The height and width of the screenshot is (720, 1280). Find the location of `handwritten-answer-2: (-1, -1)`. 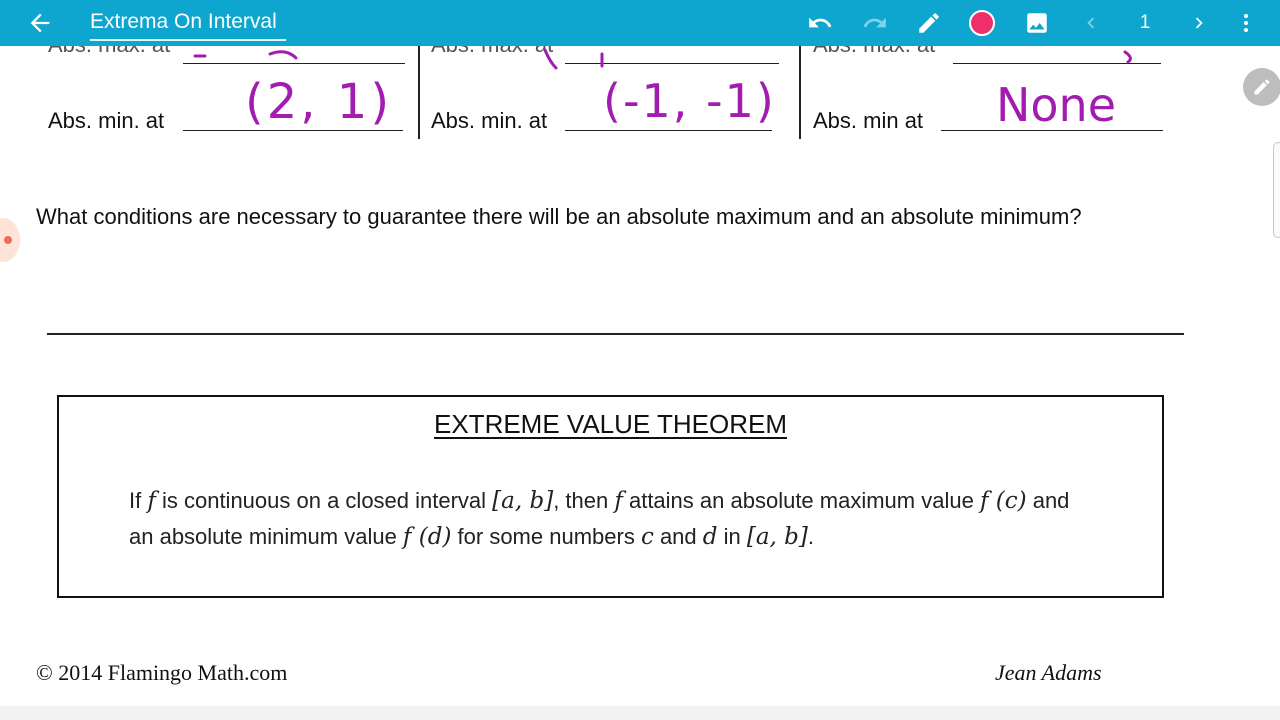

handwritten-answer-2: (-1, -1) is located at coordinates (689, 101).